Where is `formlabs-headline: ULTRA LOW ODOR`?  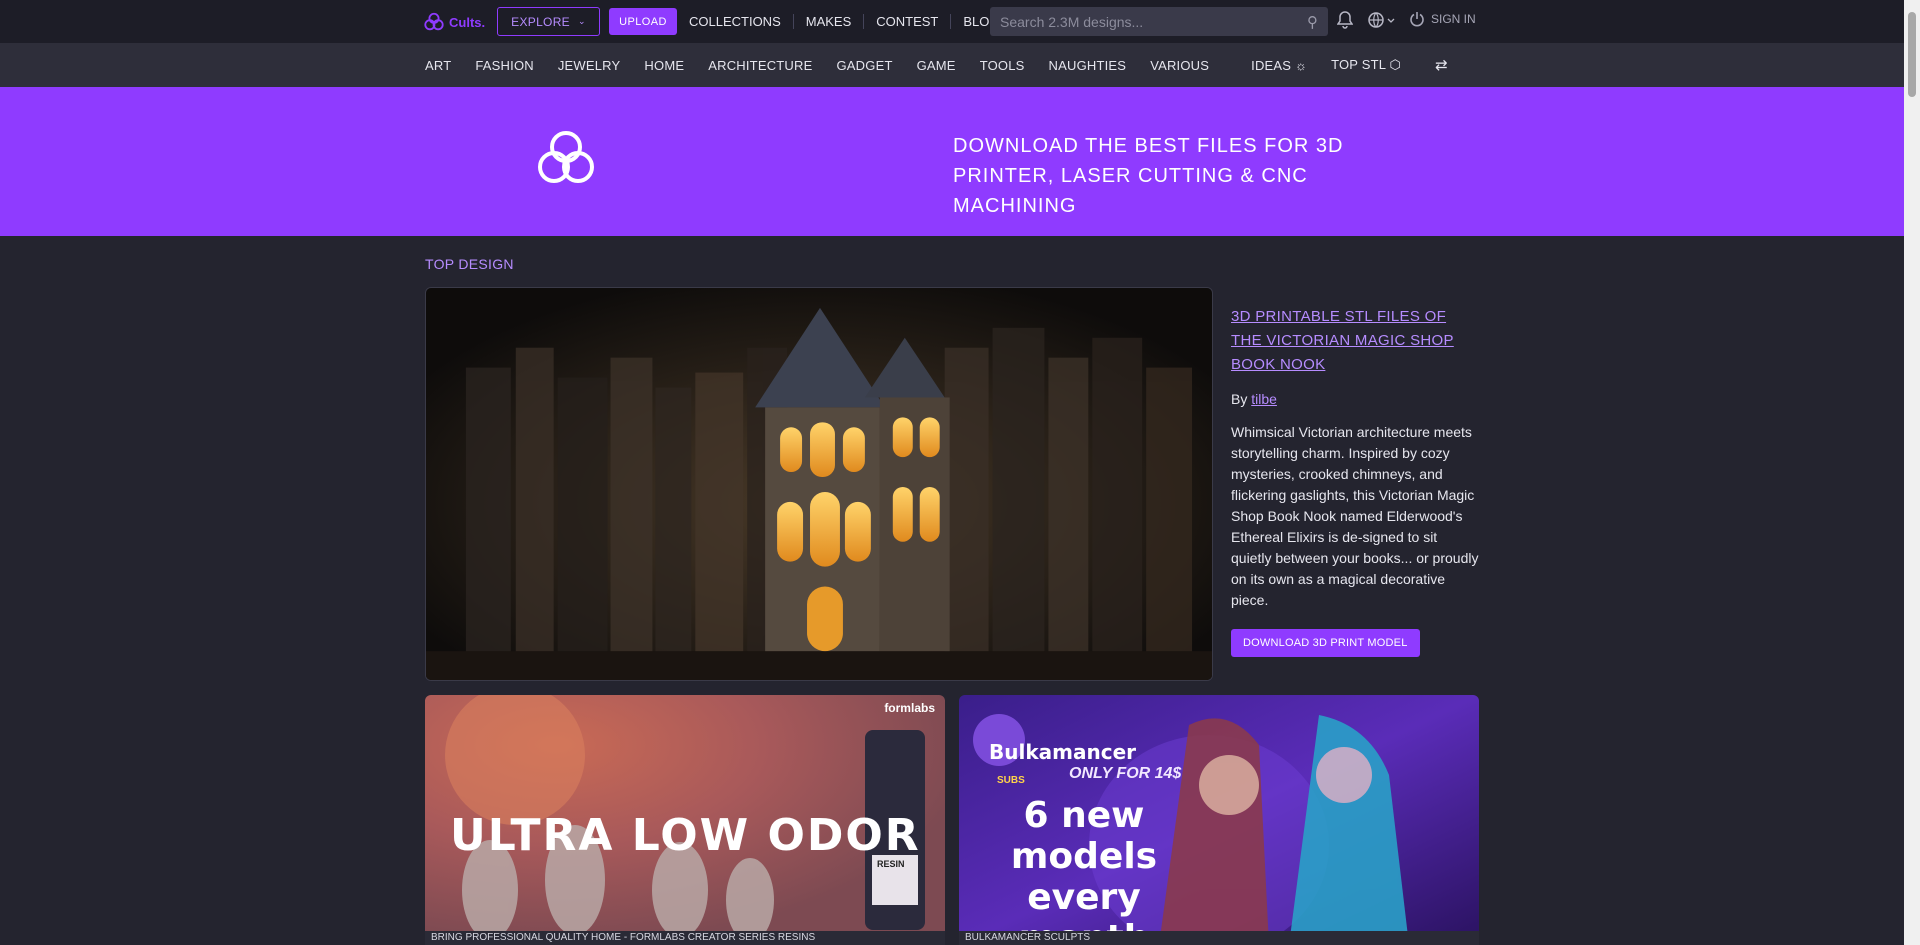 formlabs-headline: ULTRA LOW ODOR is located at coordinates (685, 835).